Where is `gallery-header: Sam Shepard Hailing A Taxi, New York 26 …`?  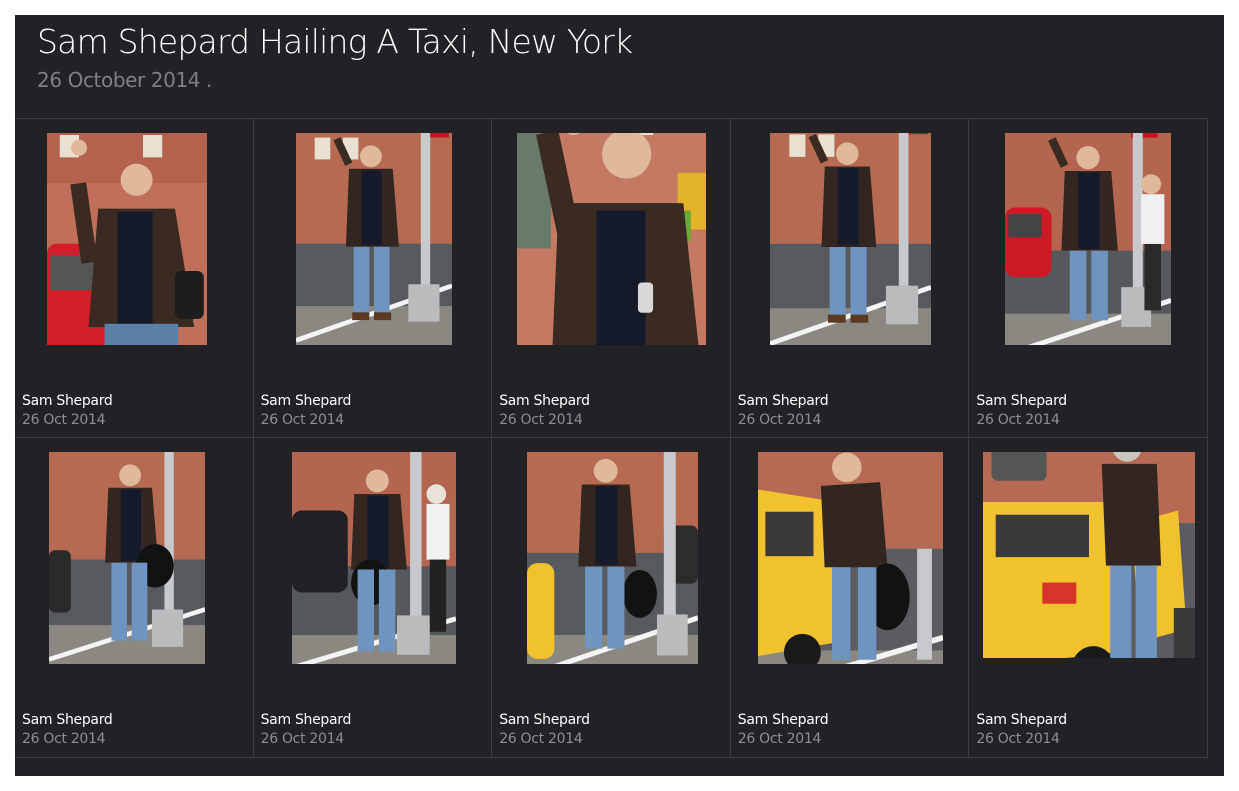
gallery-header: Sam Shepard Hailing A Taxi, New York 26 … is located at coordinates (619, 65).